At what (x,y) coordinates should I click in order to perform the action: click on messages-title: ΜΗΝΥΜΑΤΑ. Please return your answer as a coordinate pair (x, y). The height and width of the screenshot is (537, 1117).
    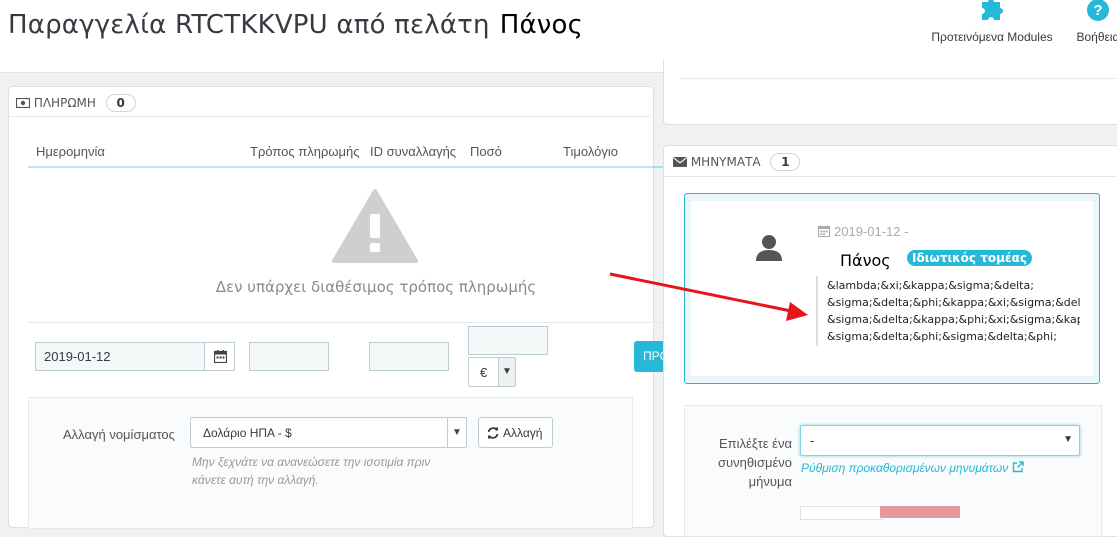
    Looking at the image, I should click on (726, 162).